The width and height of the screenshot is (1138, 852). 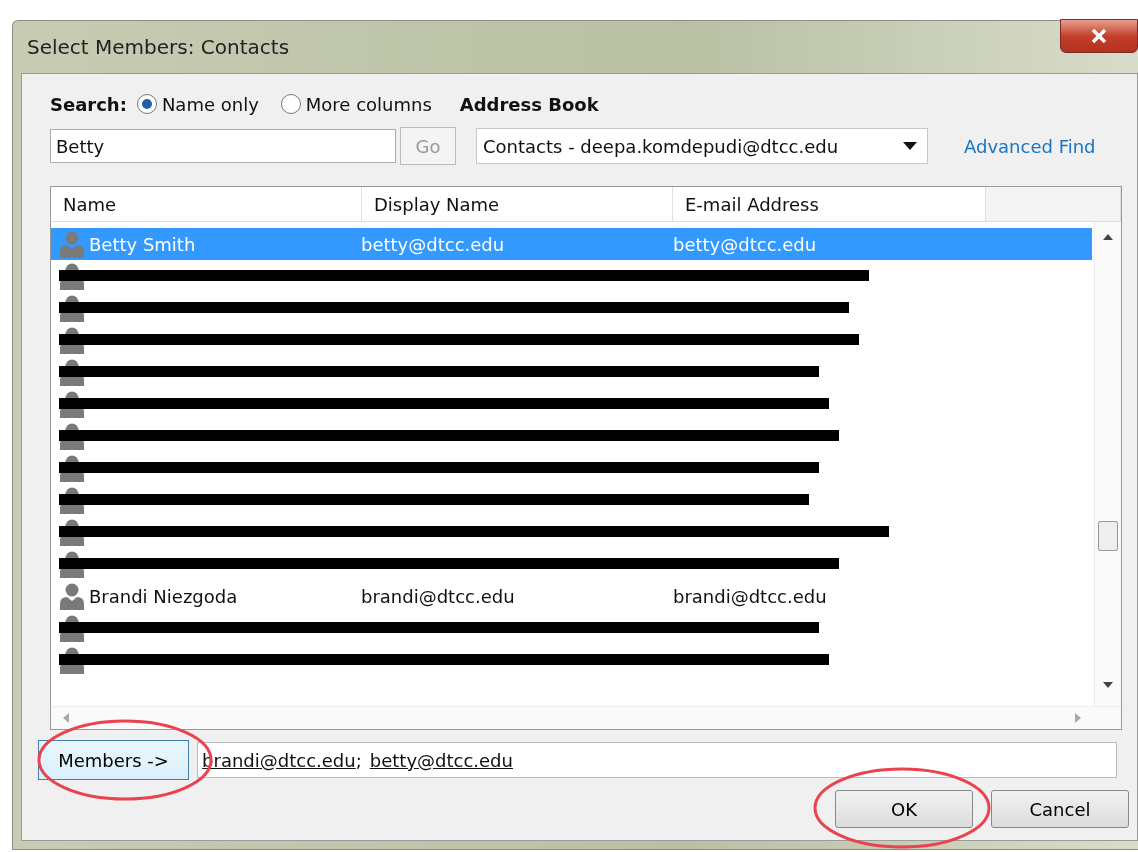 I want to click on scroll-thumb, so click(x=1108, y=536).